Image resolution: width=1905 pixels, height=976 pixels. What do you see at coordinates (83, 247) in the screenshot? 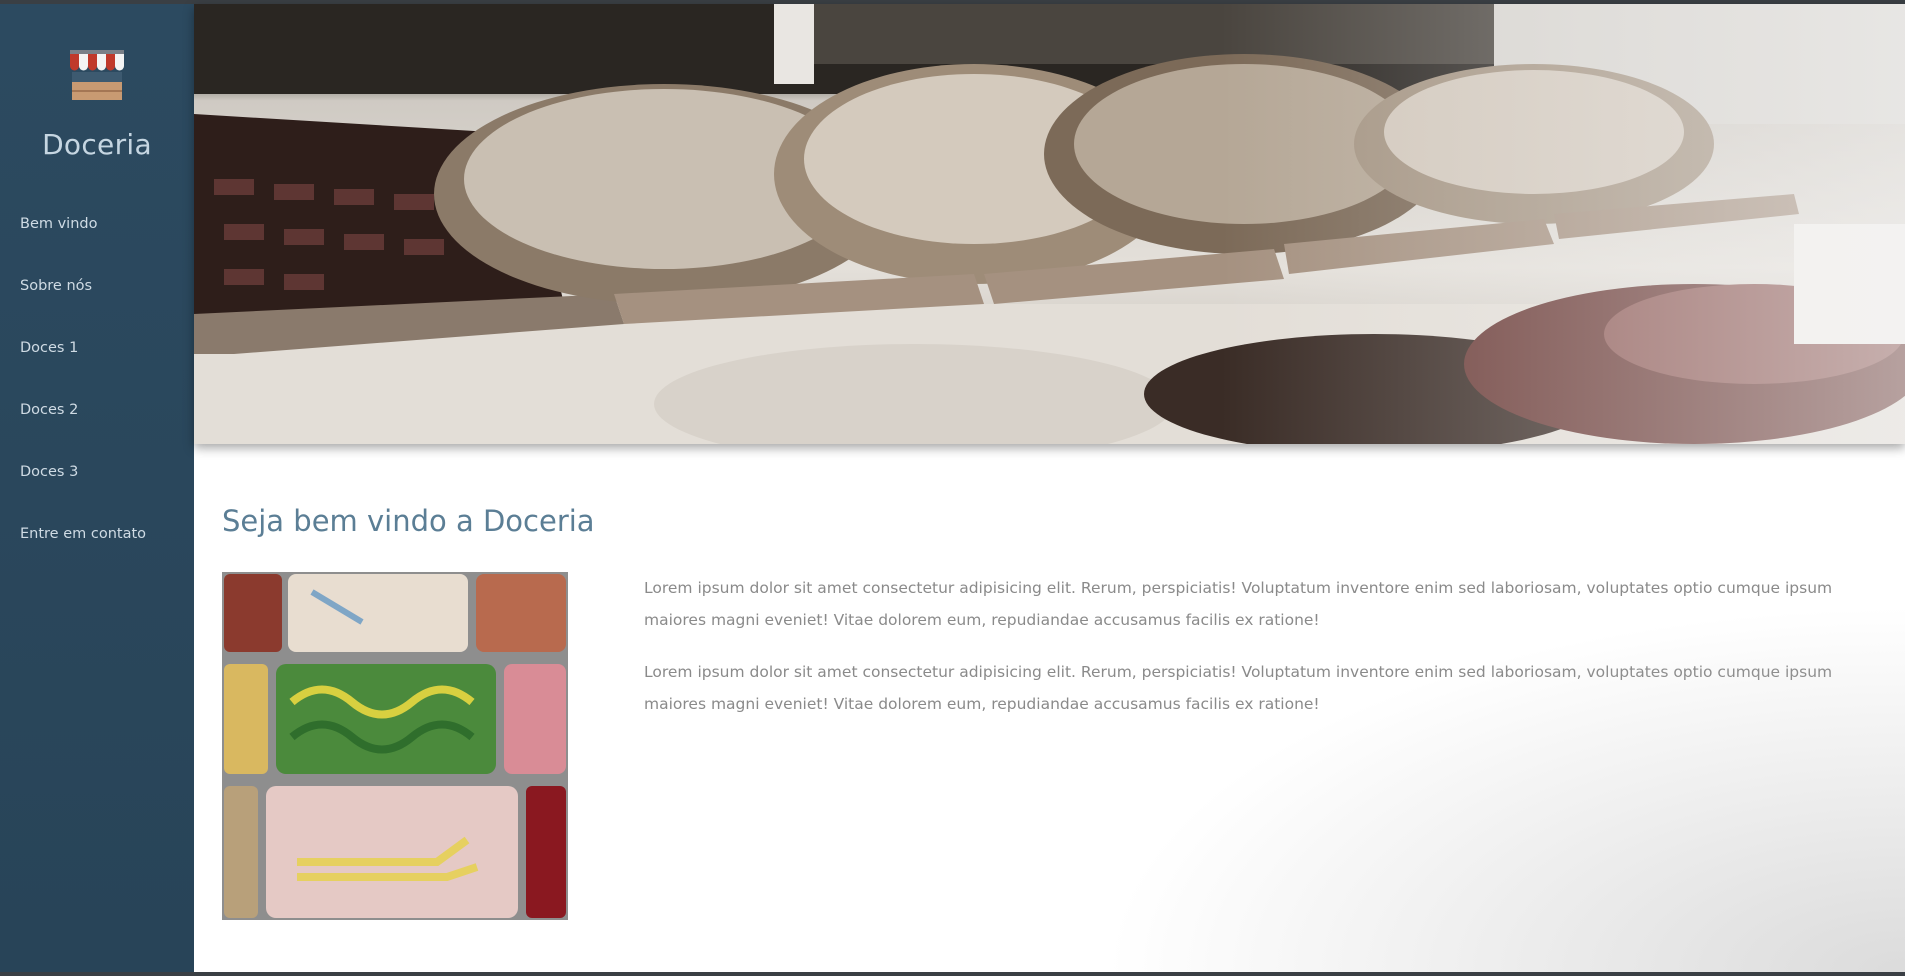
I see `nav-item-bem-vindo: Bem vindo` at bounding box center [83, 247].